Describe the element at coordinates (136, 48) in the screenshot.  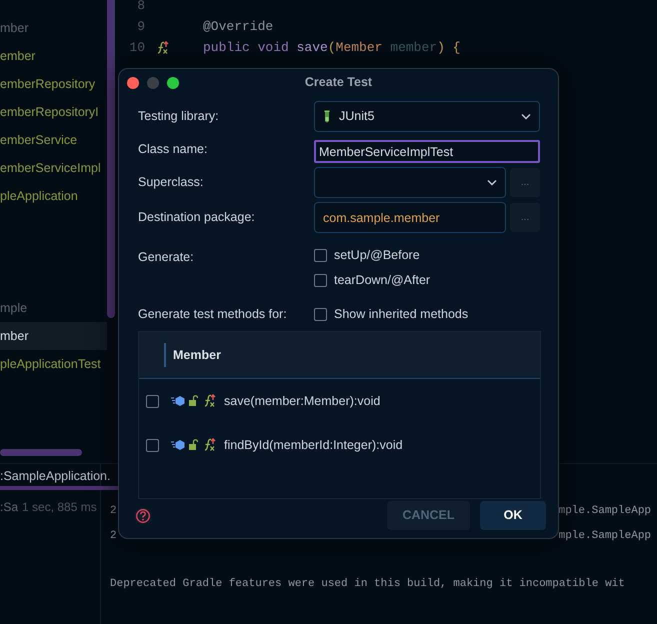
I see `line-number: 10` at that location.